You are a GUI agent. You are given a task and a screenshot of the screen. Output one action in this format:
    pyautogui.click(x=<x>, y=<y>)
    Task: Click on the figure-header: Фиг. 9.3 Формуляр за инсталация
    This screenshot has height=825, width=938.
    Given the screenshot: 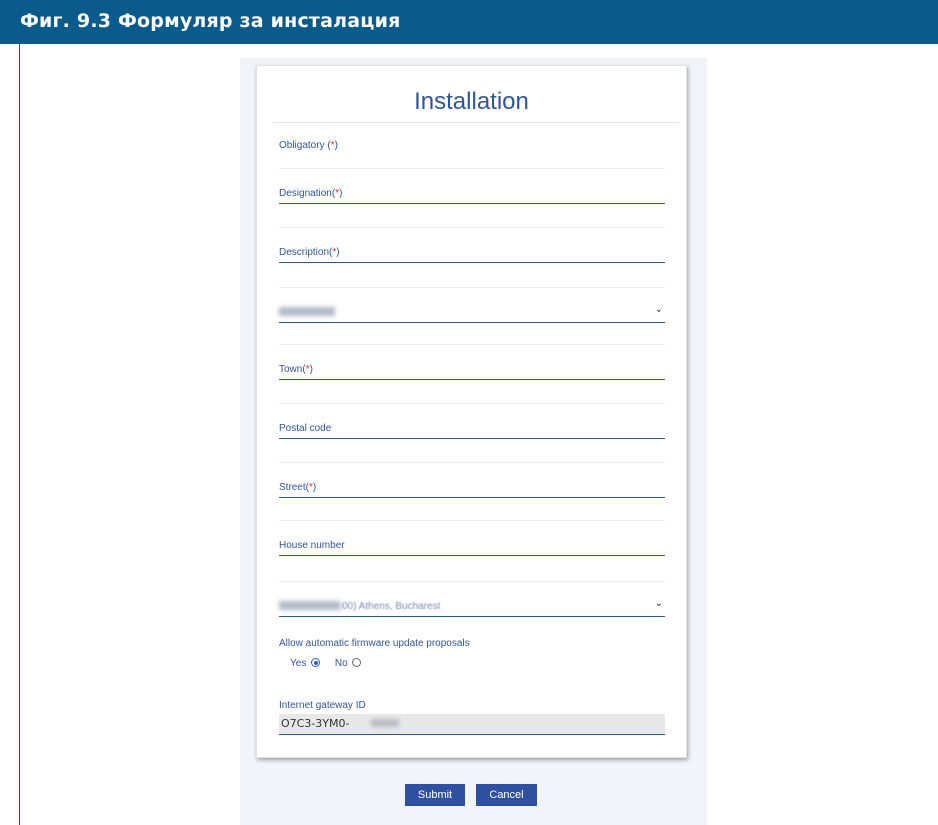 What is the action you would take?
    pyautogui.click(x=469, y=22)
    